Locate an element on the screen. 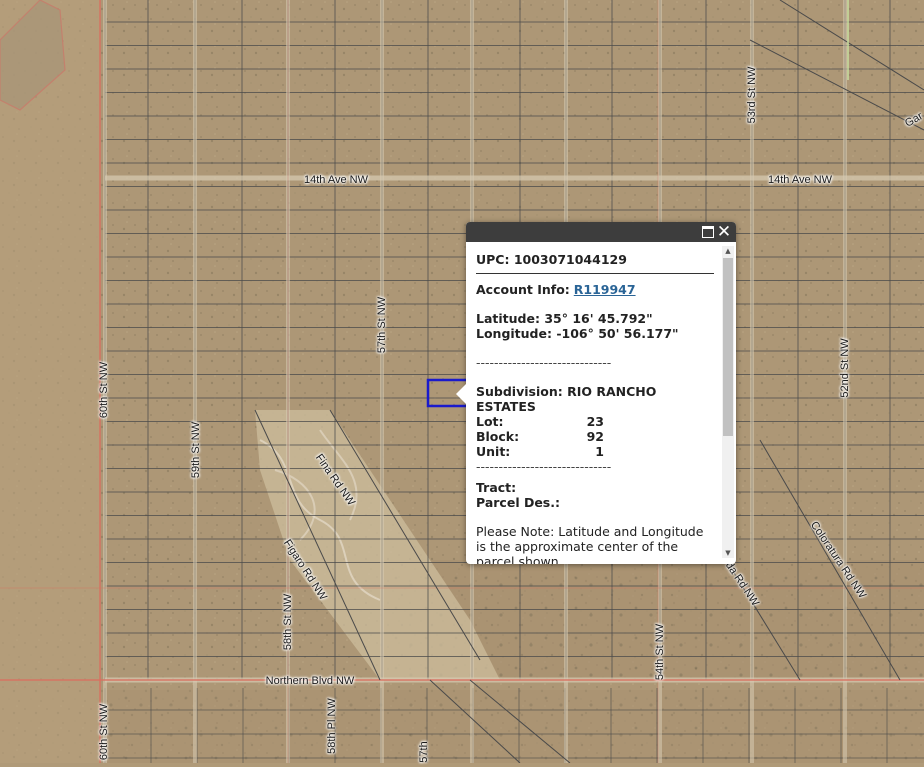  unit-row: Unit: 1 is located at coordinates (595, 451).